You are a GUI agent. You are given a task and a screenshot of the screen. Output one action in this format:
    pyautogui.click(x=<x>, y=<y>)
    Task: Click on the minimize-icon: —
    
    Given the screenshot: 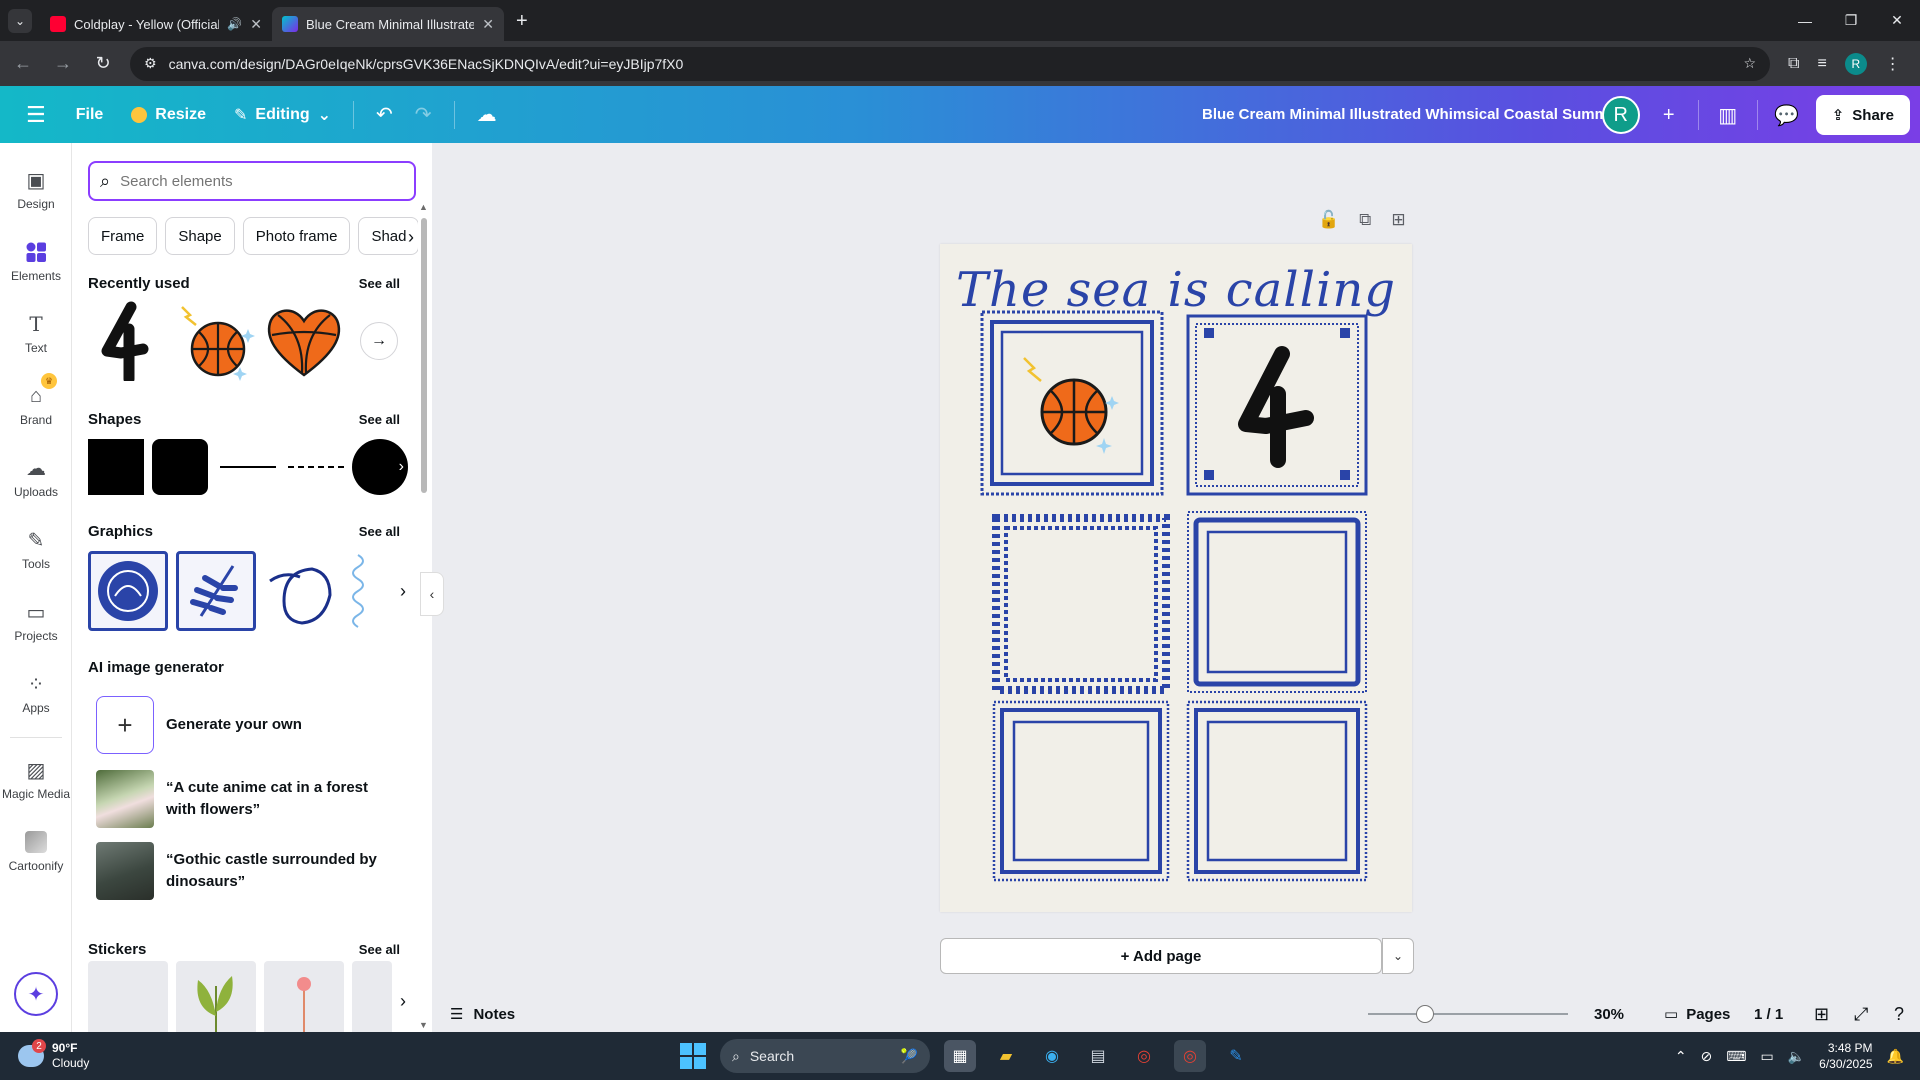 What is the action you would take?
    pyautogui.click(x=1805, y=20)
    